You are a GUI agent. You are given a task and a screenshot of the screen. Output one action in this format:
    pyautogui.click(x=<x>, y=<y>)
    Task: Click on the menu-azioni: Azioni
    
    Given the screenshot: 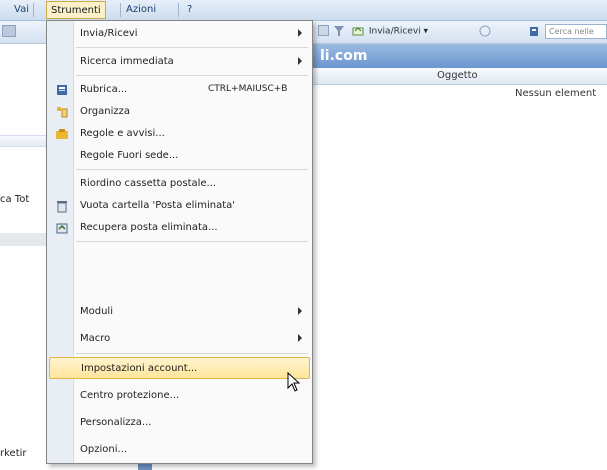 What is the action you would take?
    pyautogui.click(x=141, y=9)
    